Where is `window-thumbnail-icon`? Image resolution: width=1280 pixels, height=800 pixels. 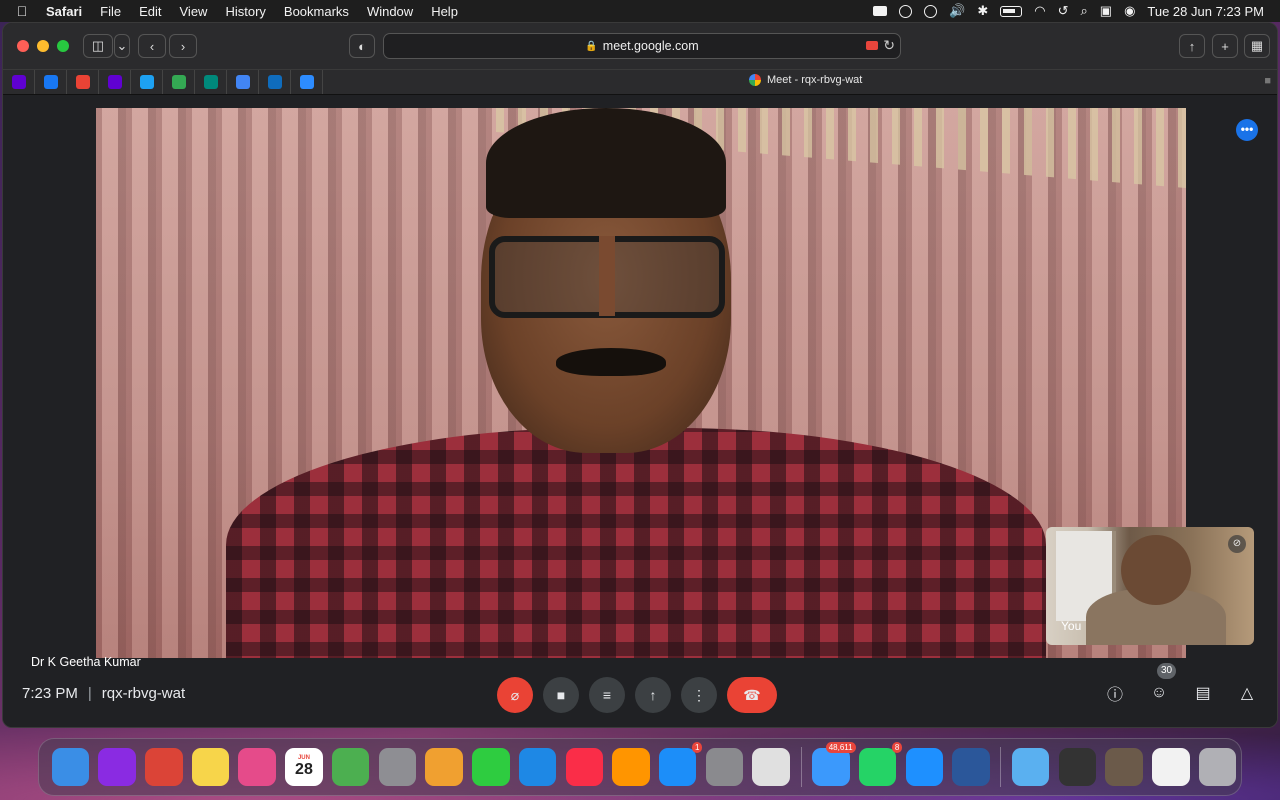
window-thumbnail-icon is located at coordinates (1077, 767).